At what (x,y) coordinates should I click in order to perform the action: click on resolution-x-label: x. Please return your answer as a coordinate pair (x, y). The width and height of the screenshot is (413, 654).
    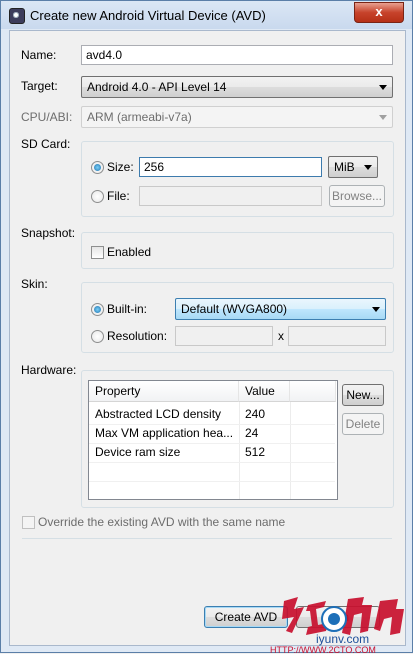
    Looking at the image, I should click on (281, 336).